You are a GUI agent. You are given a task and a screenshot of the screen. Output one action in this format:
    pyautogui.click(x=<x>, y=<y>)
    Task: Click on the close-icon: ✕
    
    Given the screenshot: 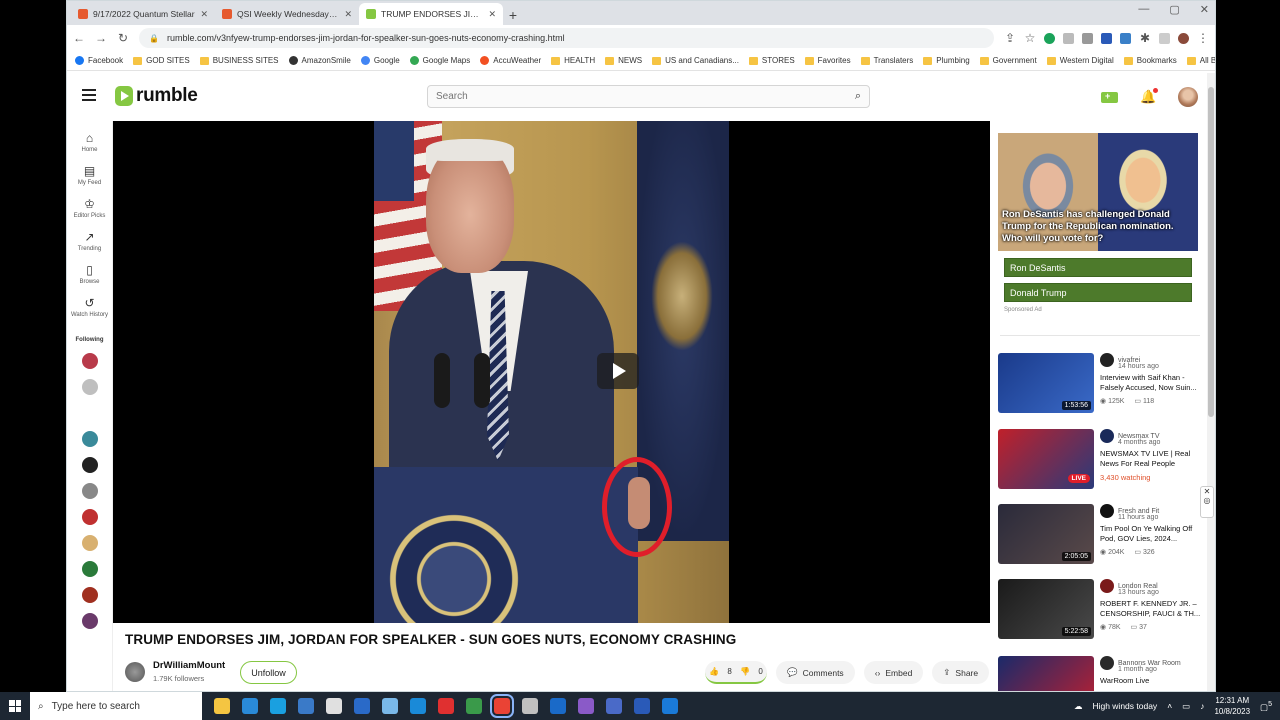 What is the action you would take?
    pyautogui.click(x=1207, y=491)
    